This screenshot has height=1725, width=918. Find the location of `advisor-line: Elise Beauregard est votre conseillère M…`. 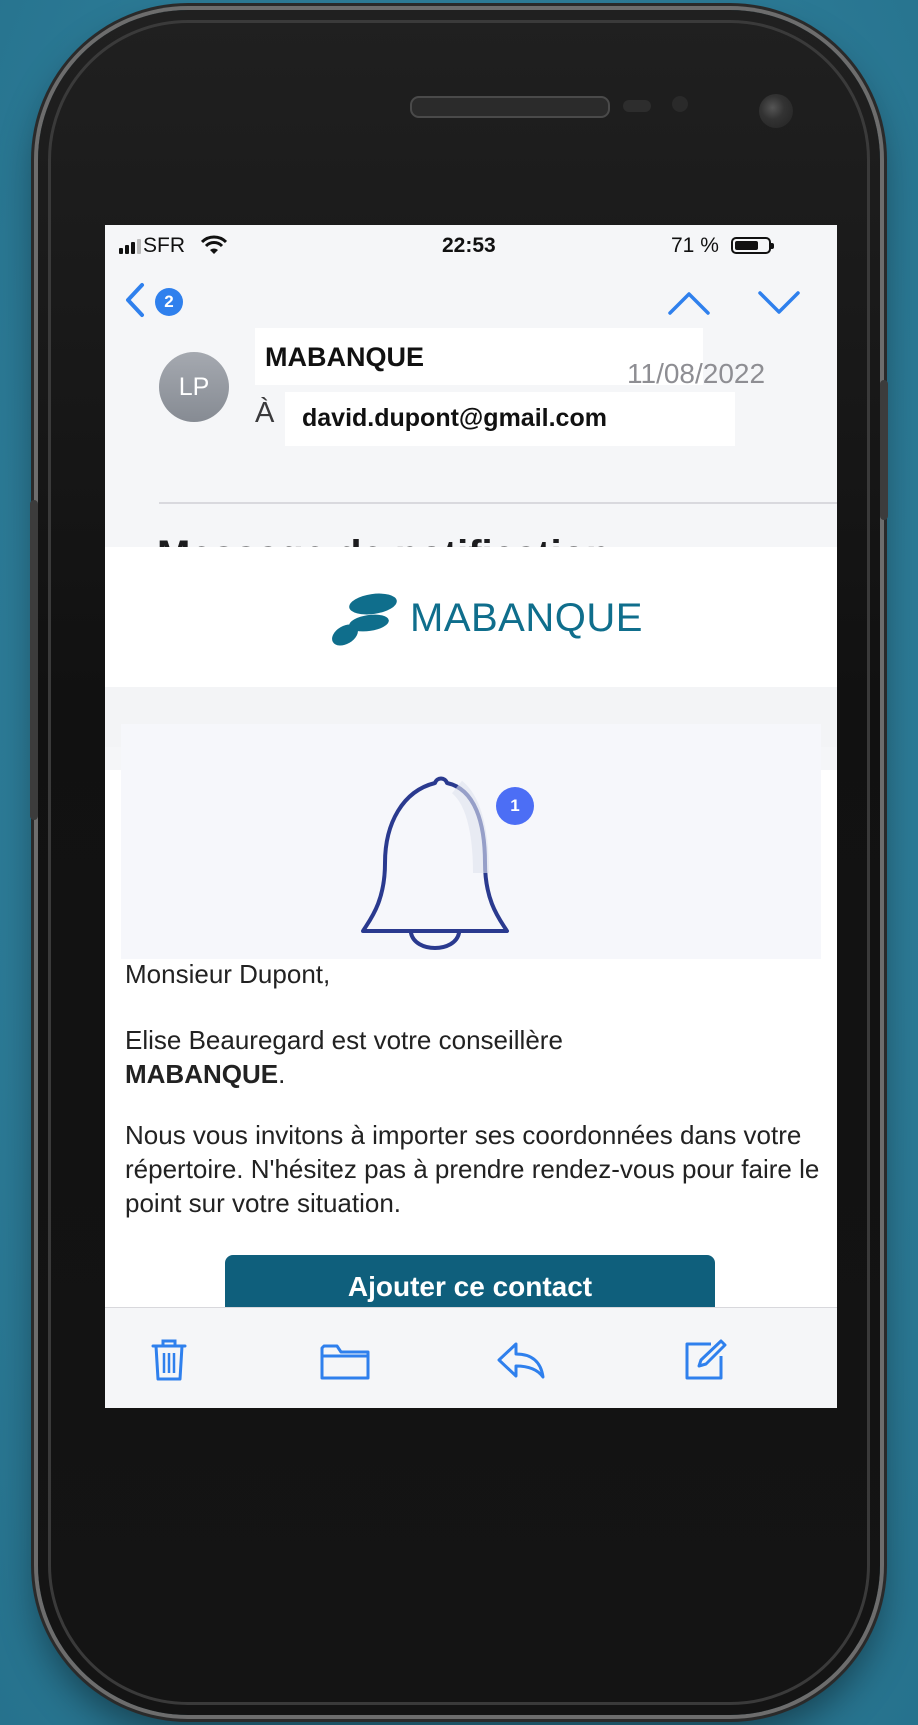

advisor-line: Elise Beauregard est votre conseillère M… is located at coordinates (475, 1057).